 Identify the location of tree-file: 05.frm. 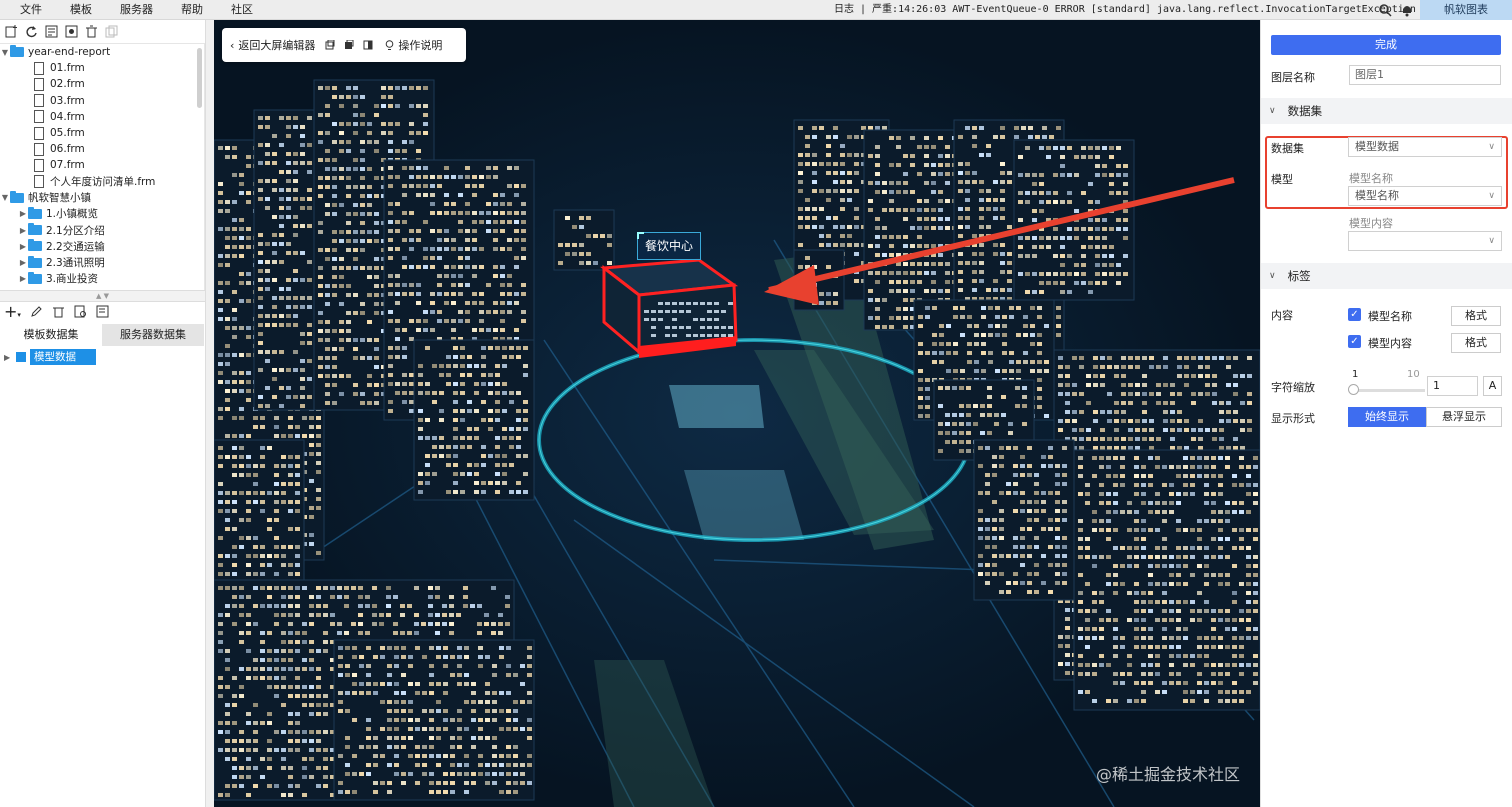
(102, 133).